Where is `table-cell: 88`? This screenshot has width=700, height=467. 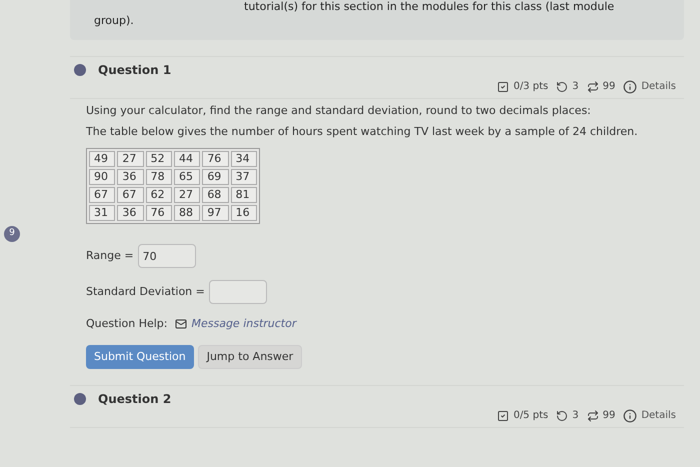 table-cell: 88 is located at coordinates (187, 213).